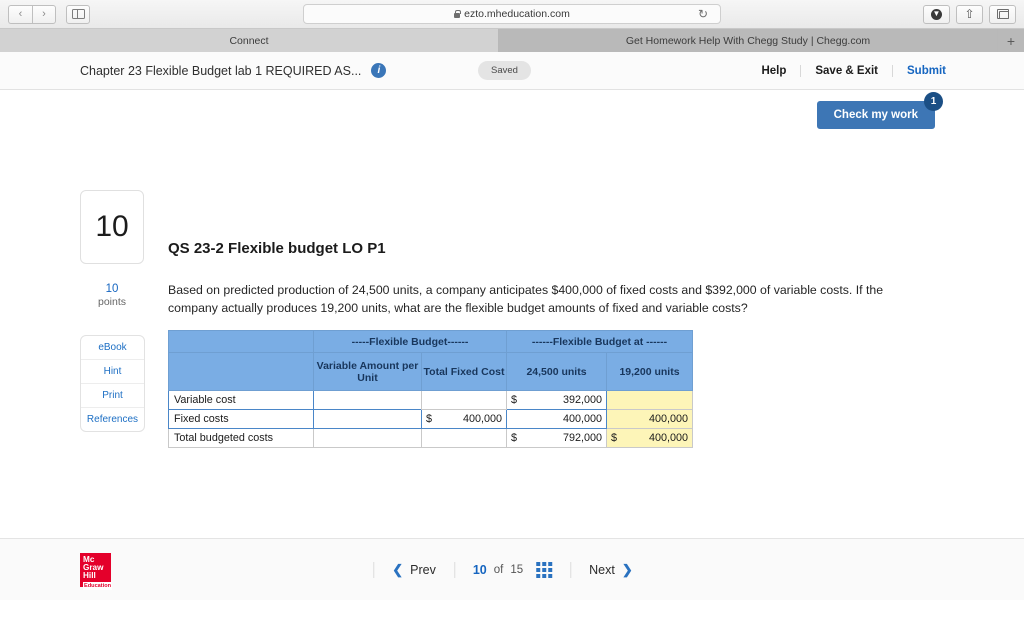 This screenshot has height=640, width=1024. Describe the element at coordinates (582, 400) in the screenshot. I see `cell-value: 392,000` at that location.